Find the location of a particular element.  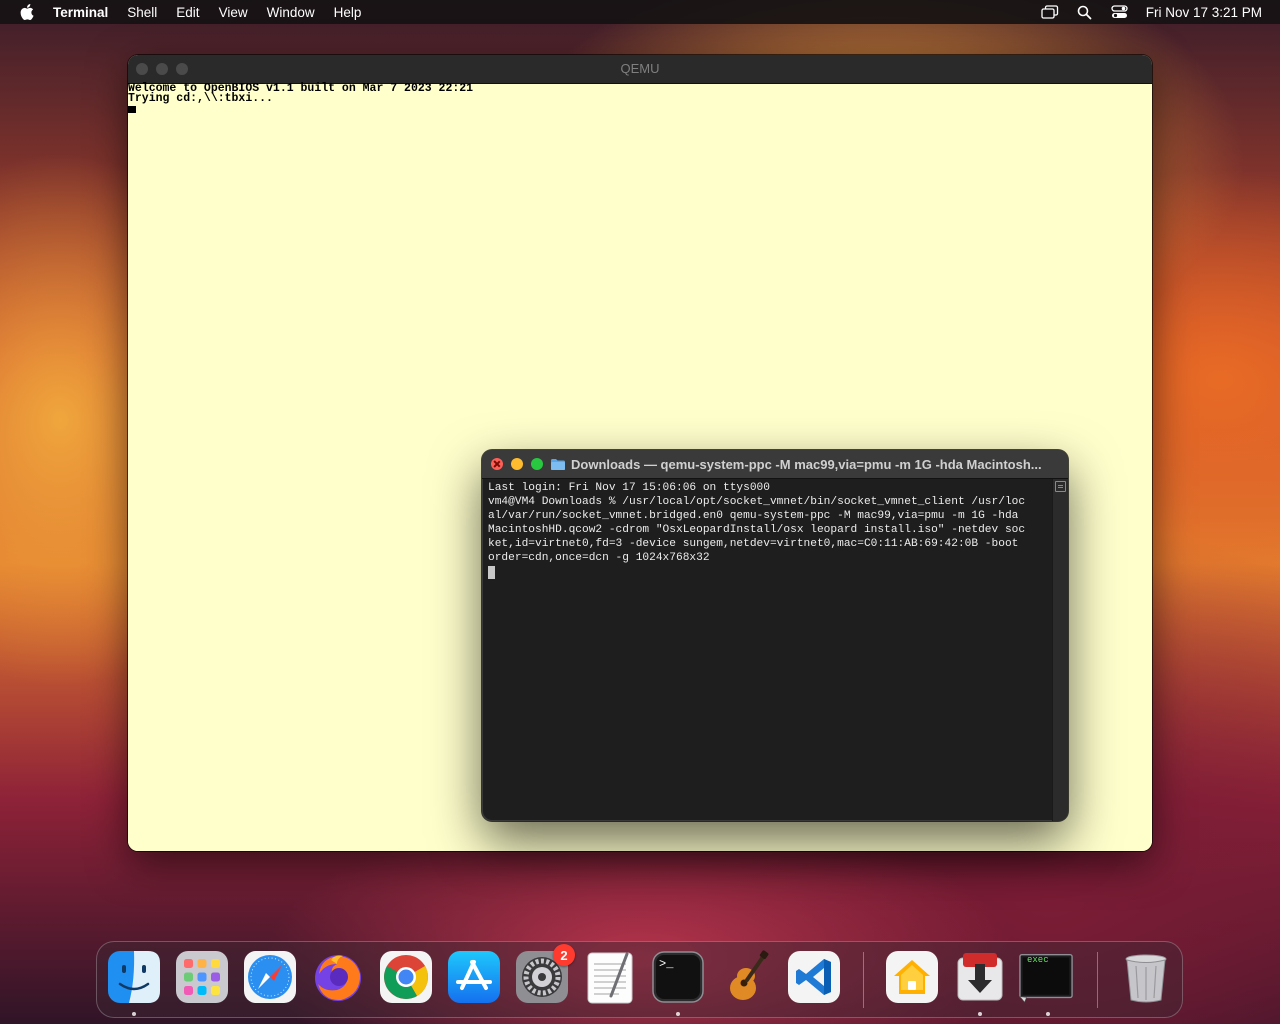

dock-vscode-icon is located at coordinates (814, 977).